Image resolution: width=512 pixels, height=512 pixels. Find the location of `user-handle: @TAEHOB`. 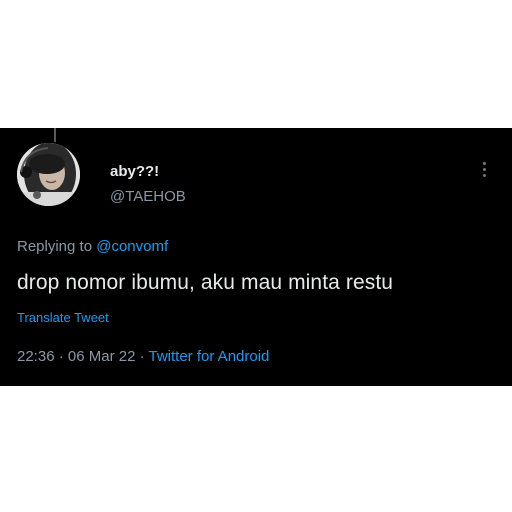

user-handle: @TAEHOB is located at coordinates (148, 196).